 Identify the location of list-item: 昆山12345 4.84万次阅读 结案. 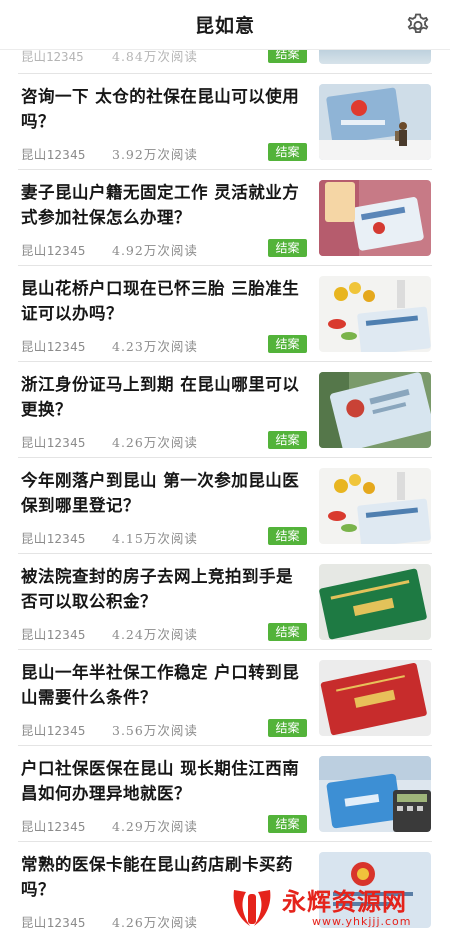
(225, 62).